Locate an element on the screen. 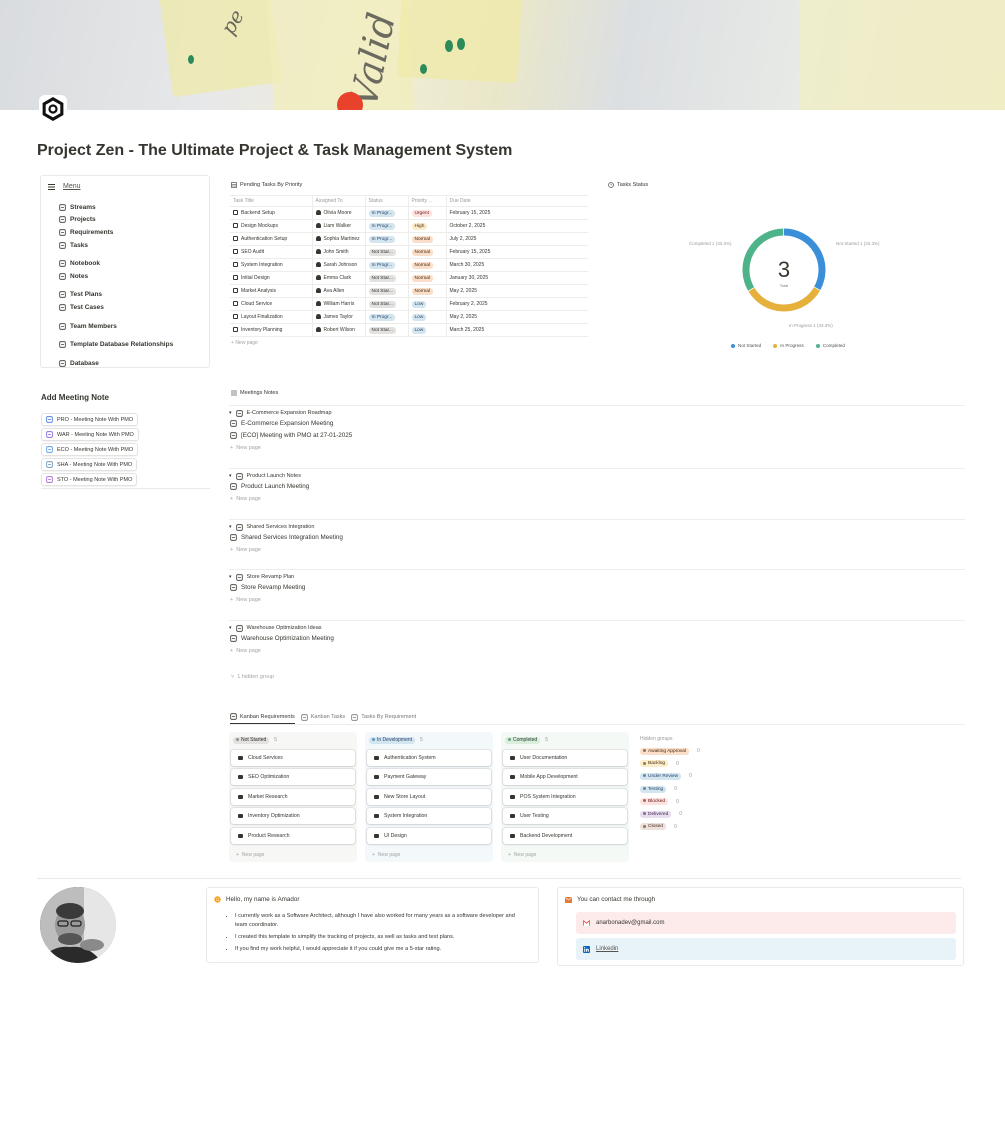 This screenshot has width=1005, height=1135. table-new-page: + New page is located at coordinates (244, 343).